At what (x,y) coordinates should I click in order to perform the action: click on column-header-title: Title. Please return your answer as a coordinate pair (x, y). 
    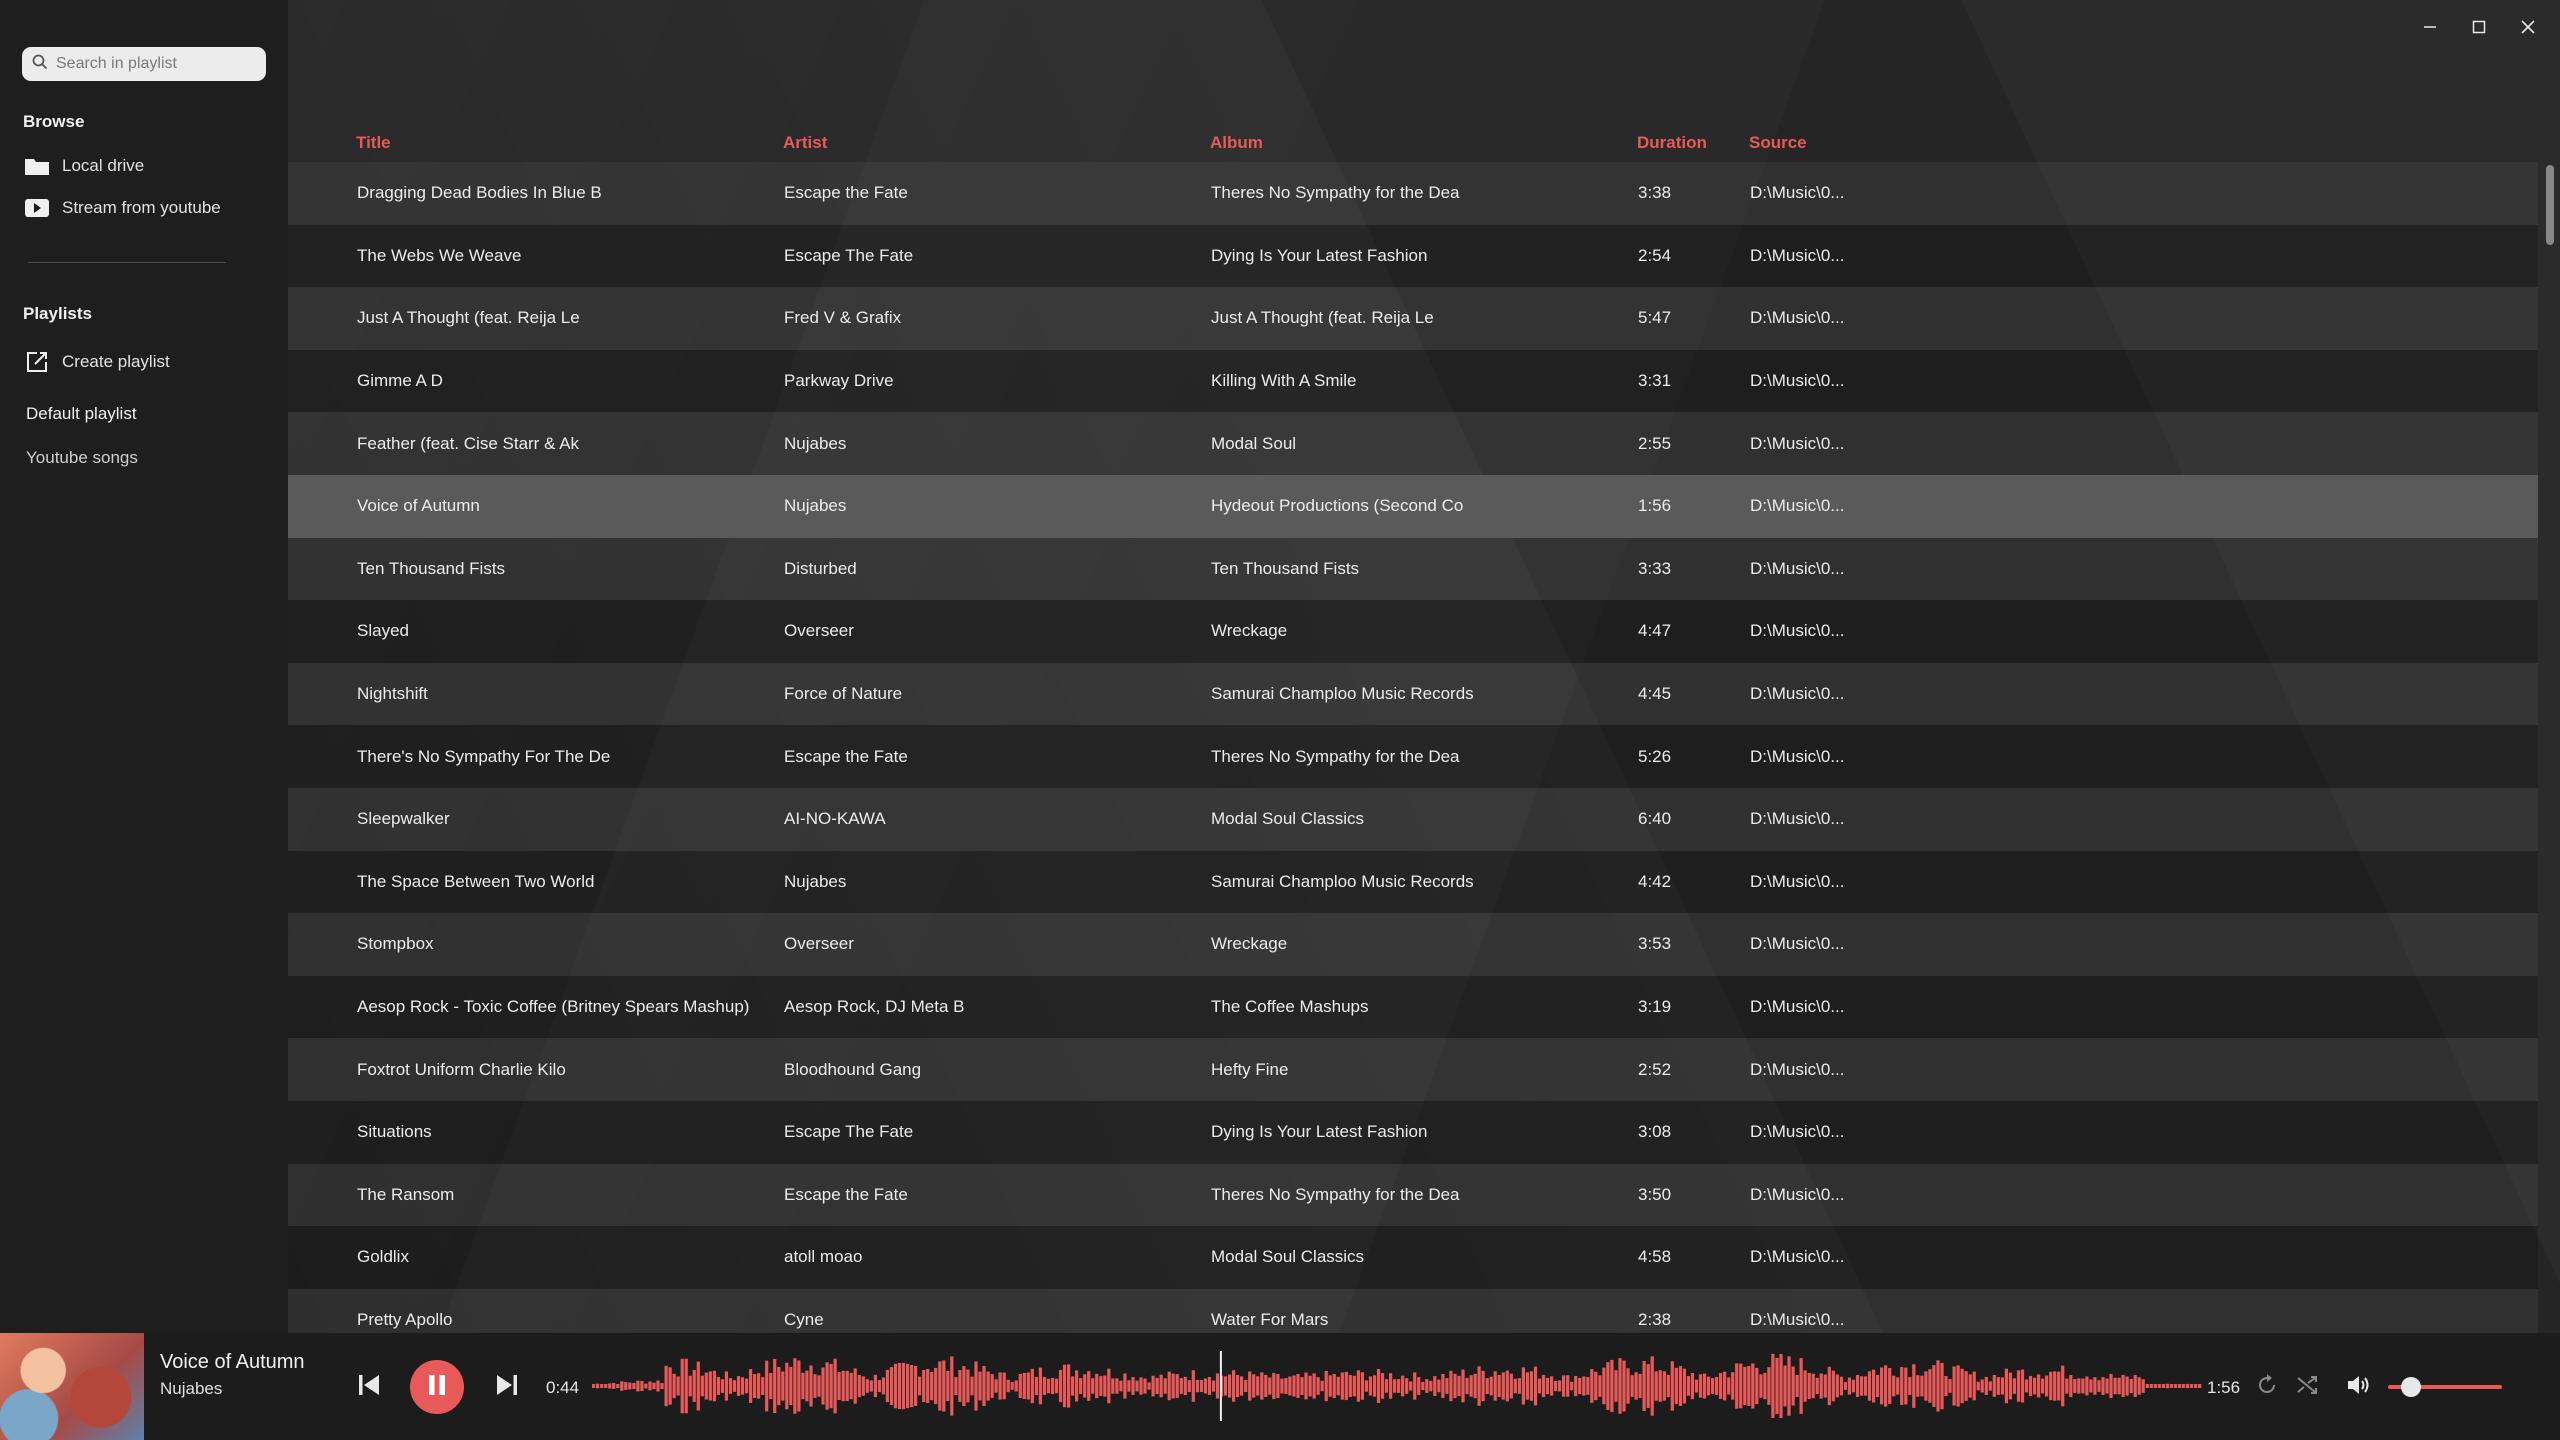
    Looking at the image, I should click on (373, 143).